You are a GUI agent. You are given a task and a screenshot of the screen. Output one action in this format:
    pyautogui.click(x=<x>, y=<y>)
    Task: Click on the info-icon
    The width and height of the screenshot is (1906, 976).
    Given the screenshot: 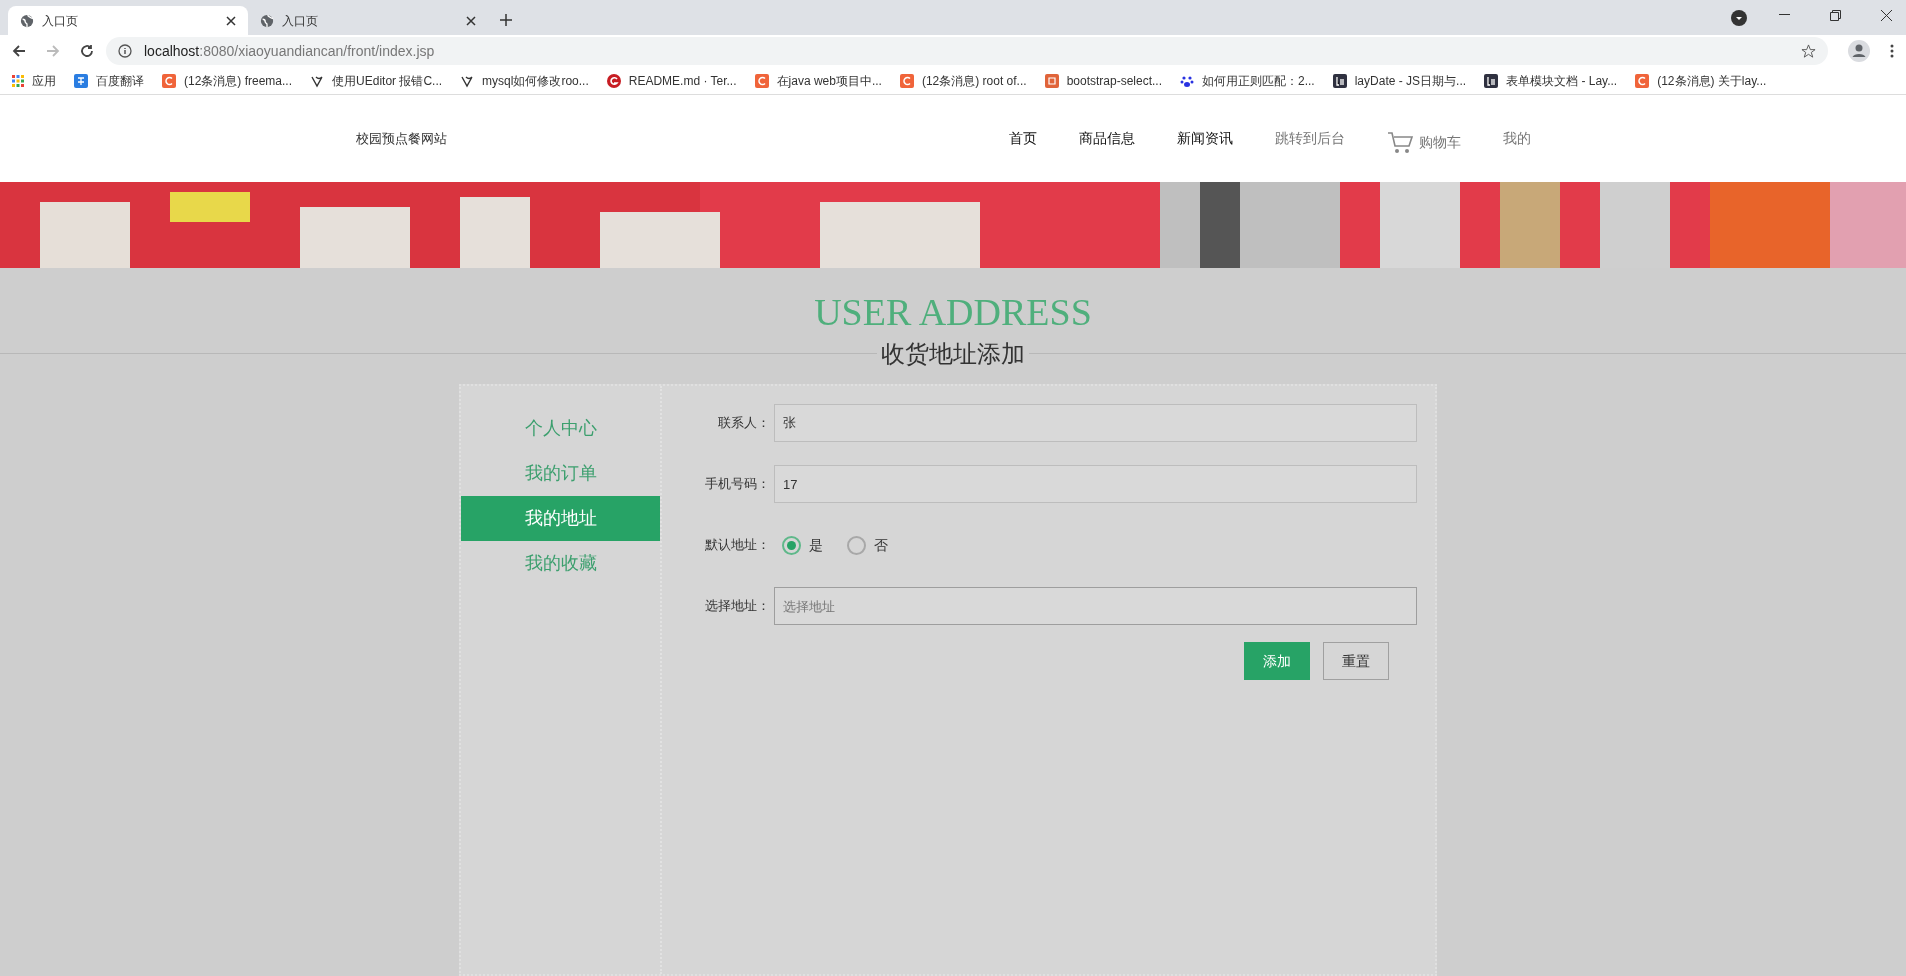 What is the action you would take?
    pyautogui.click(x=125, y=51)
    